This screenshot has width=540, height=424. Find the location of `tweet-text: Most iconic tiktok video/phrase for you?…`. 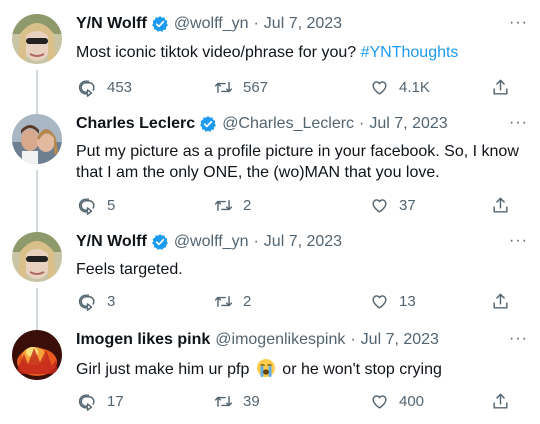

tweet-text: Most iconic tiktok video/phrase for you?… is located at coordinates (301, 52).